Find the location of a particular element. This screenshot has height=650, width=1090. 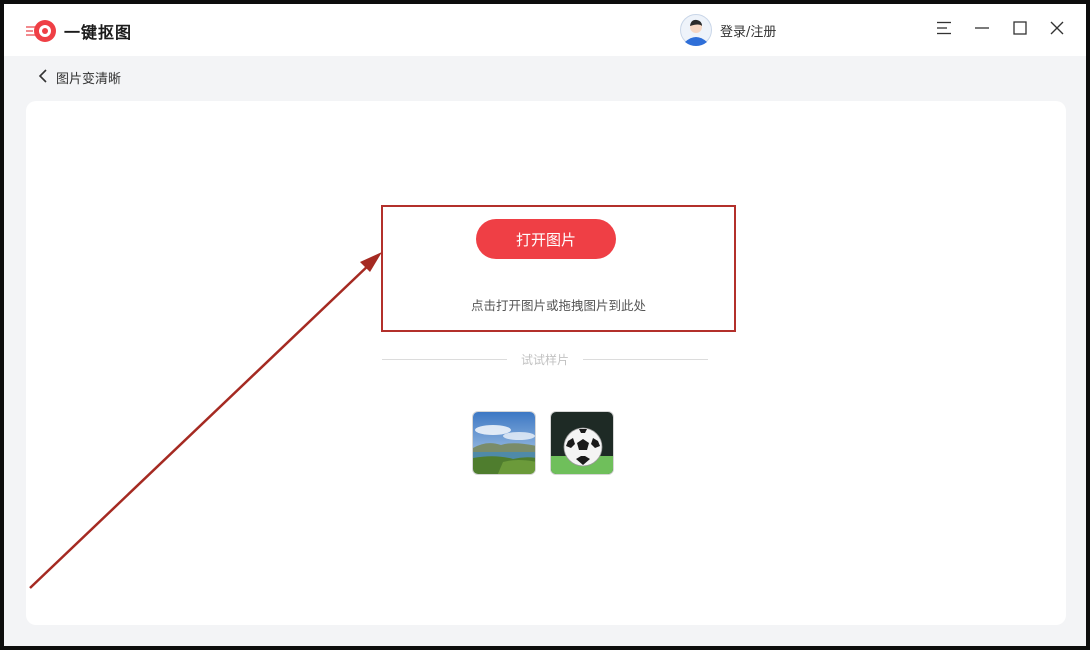

login-register: 登录/注册 is located at coordinates (728, 30).